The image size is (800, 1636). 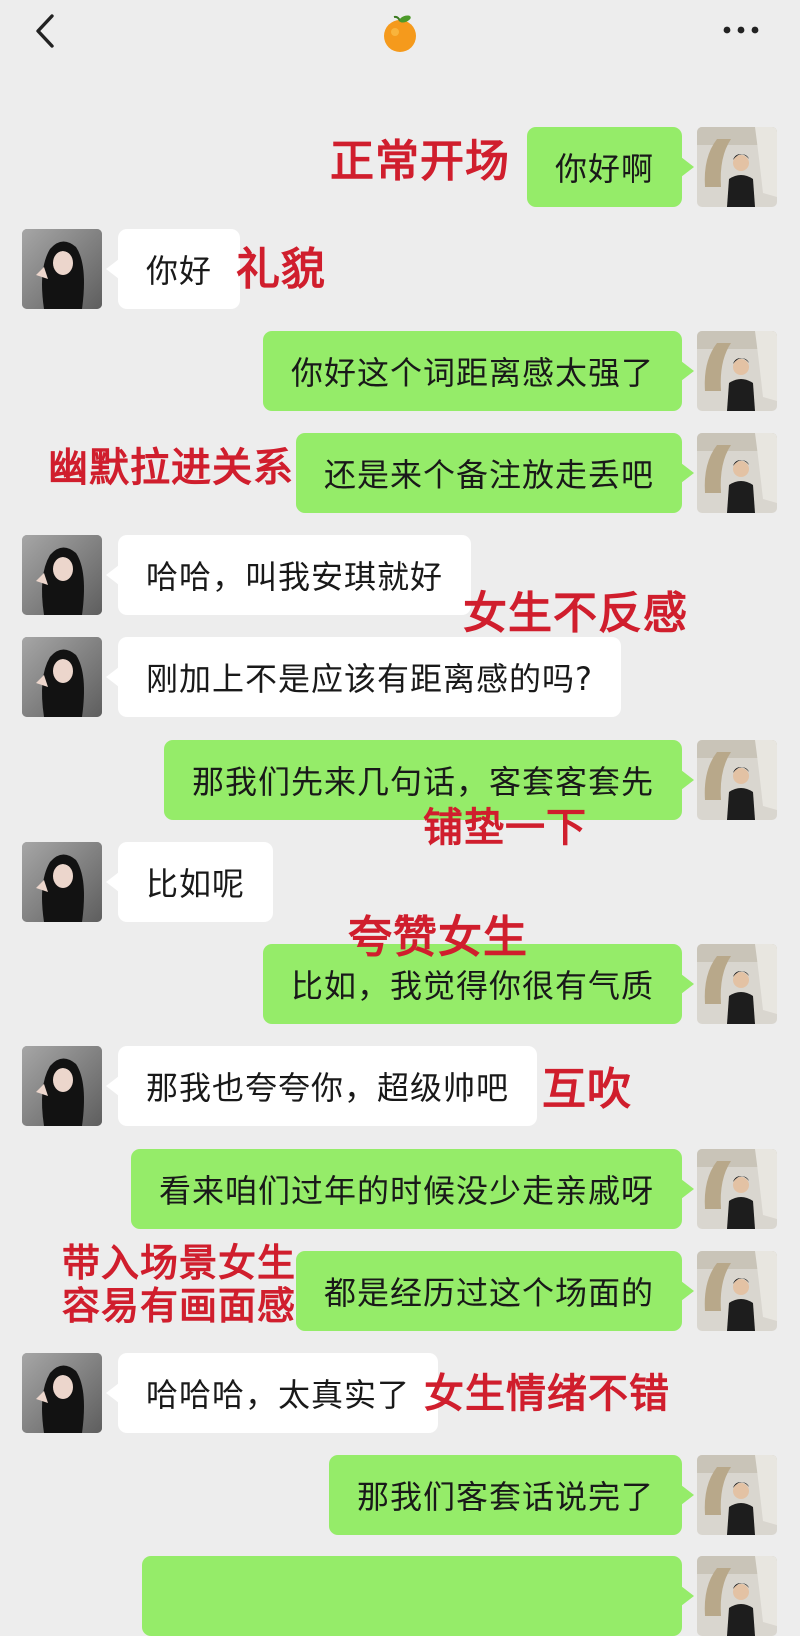 I want to click on annotation-text: 夸赞女生, so click(x=438, y=937).